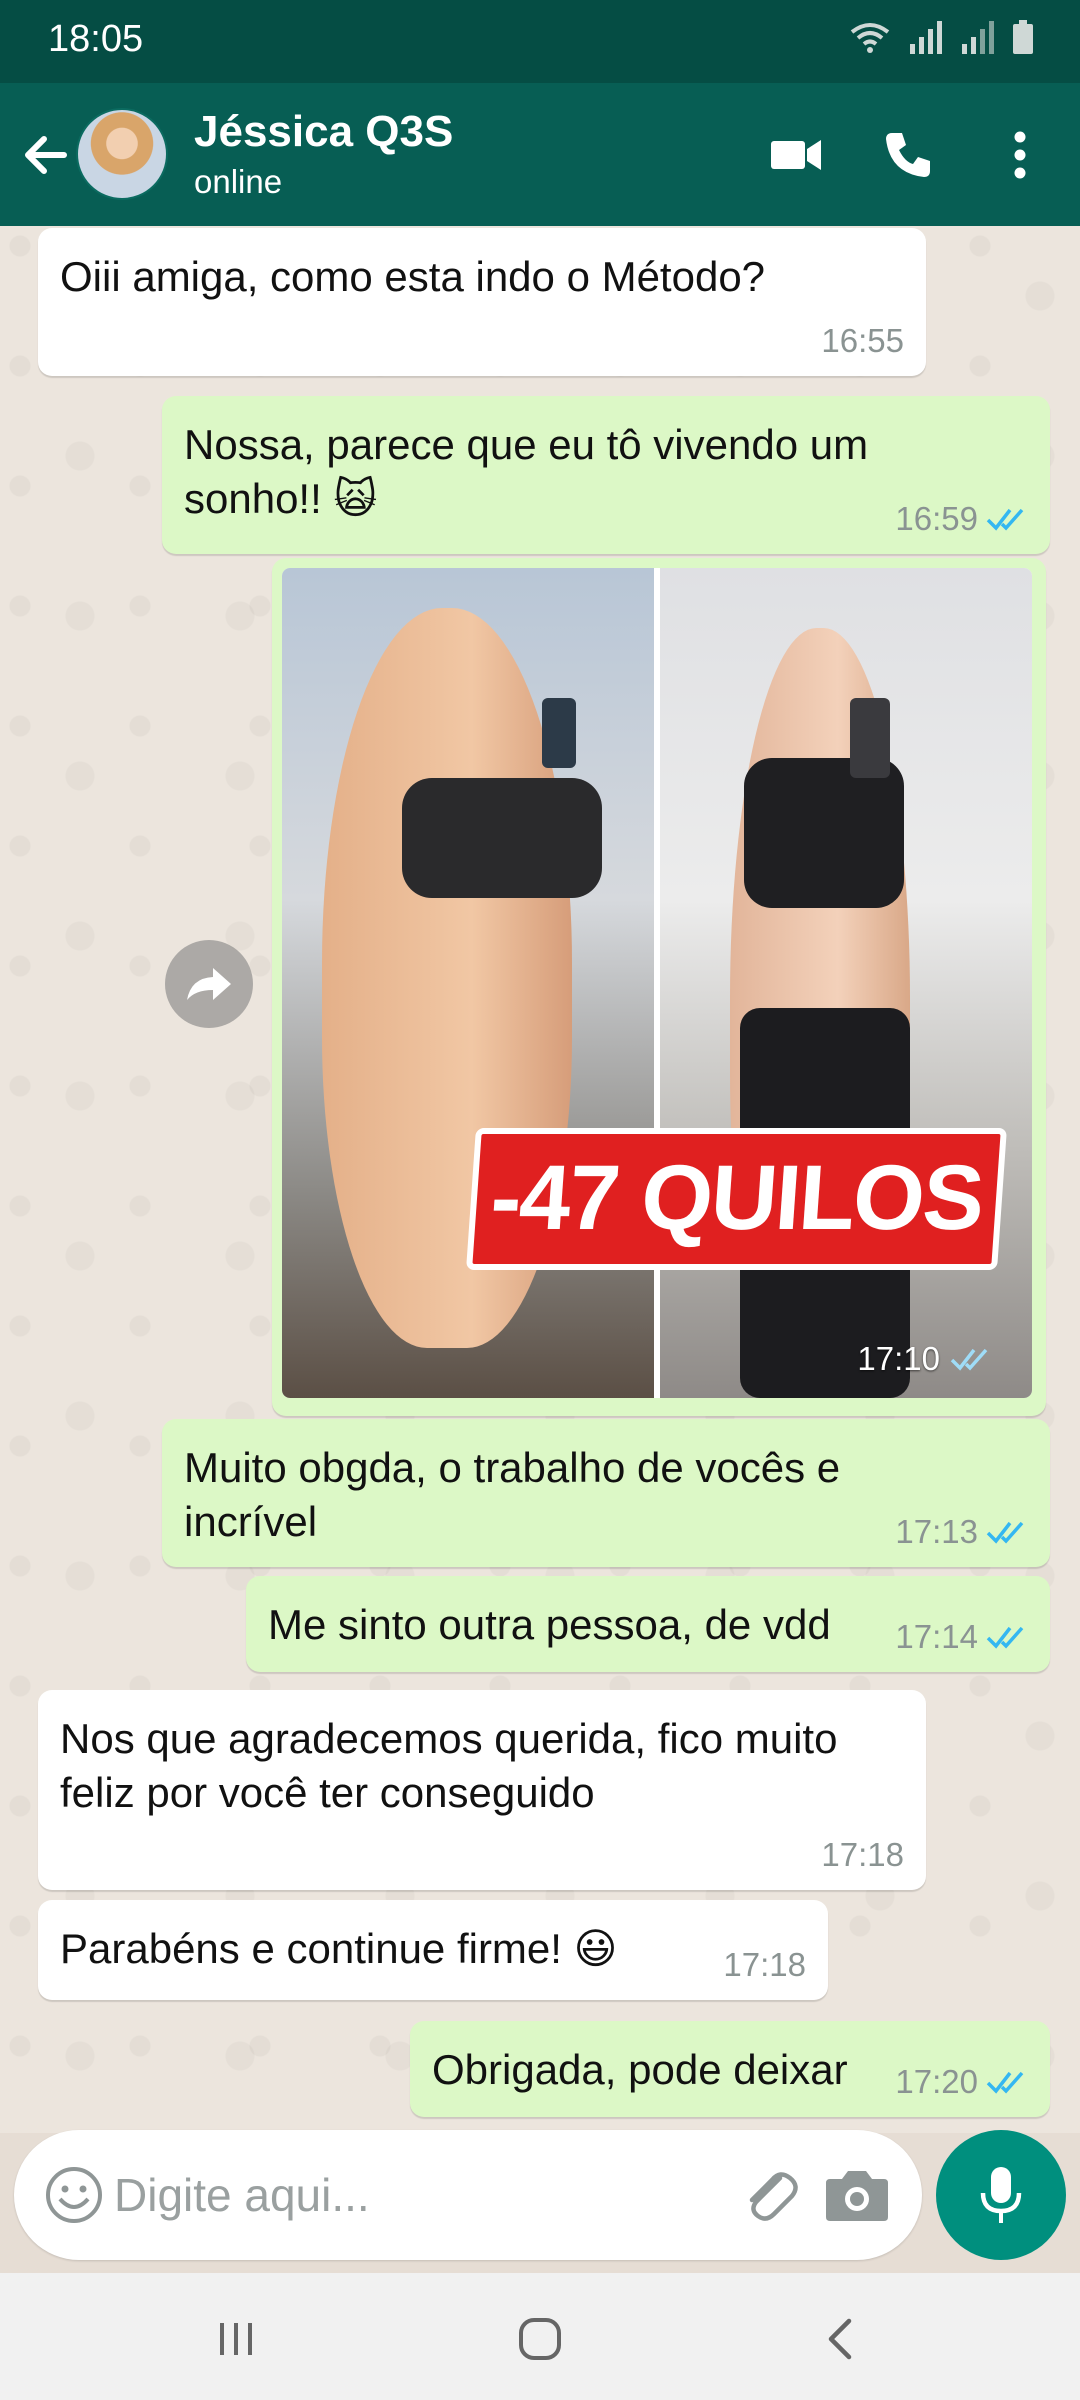 The height and width of the screenshot is (2400, 1080). I want to click on home-icon, so click(540, 2339).